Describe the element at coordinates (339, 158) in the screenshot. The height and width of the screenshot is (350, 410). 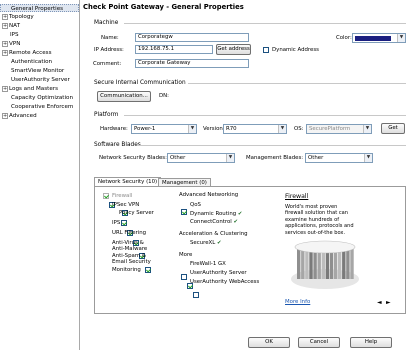
I see `management-blades-select: Other ▼` at that location.